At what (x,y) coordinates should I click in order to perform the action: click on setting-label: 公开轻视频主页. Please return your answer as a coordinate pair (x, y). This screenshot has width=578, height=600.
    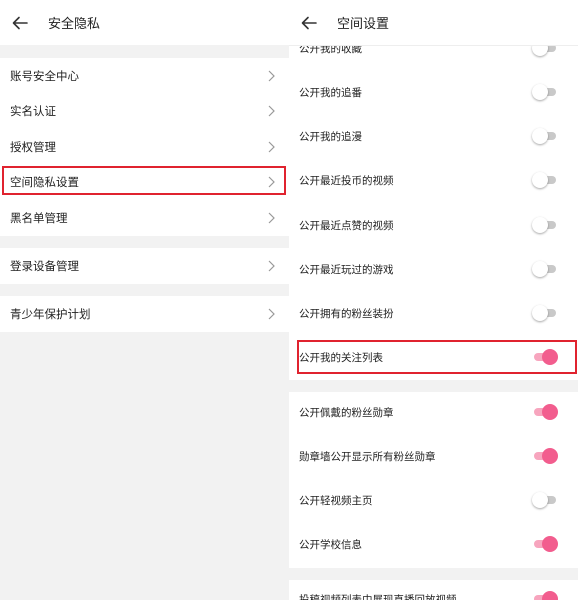
    Looking at the image, I should click on (336, 500).